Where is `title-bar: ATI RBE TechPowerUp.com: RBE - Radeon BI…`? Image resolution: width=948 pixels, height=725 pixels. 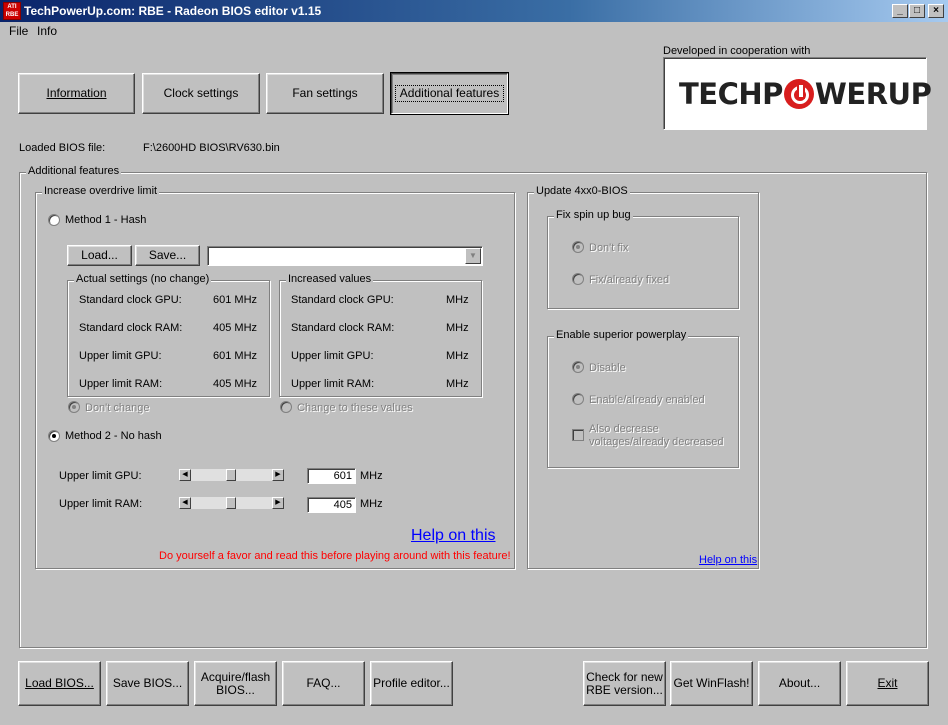 title-bar: ATI RBE TechPowerUp.com: RBE - Radeon BI… is located at coordinates (474, 11).